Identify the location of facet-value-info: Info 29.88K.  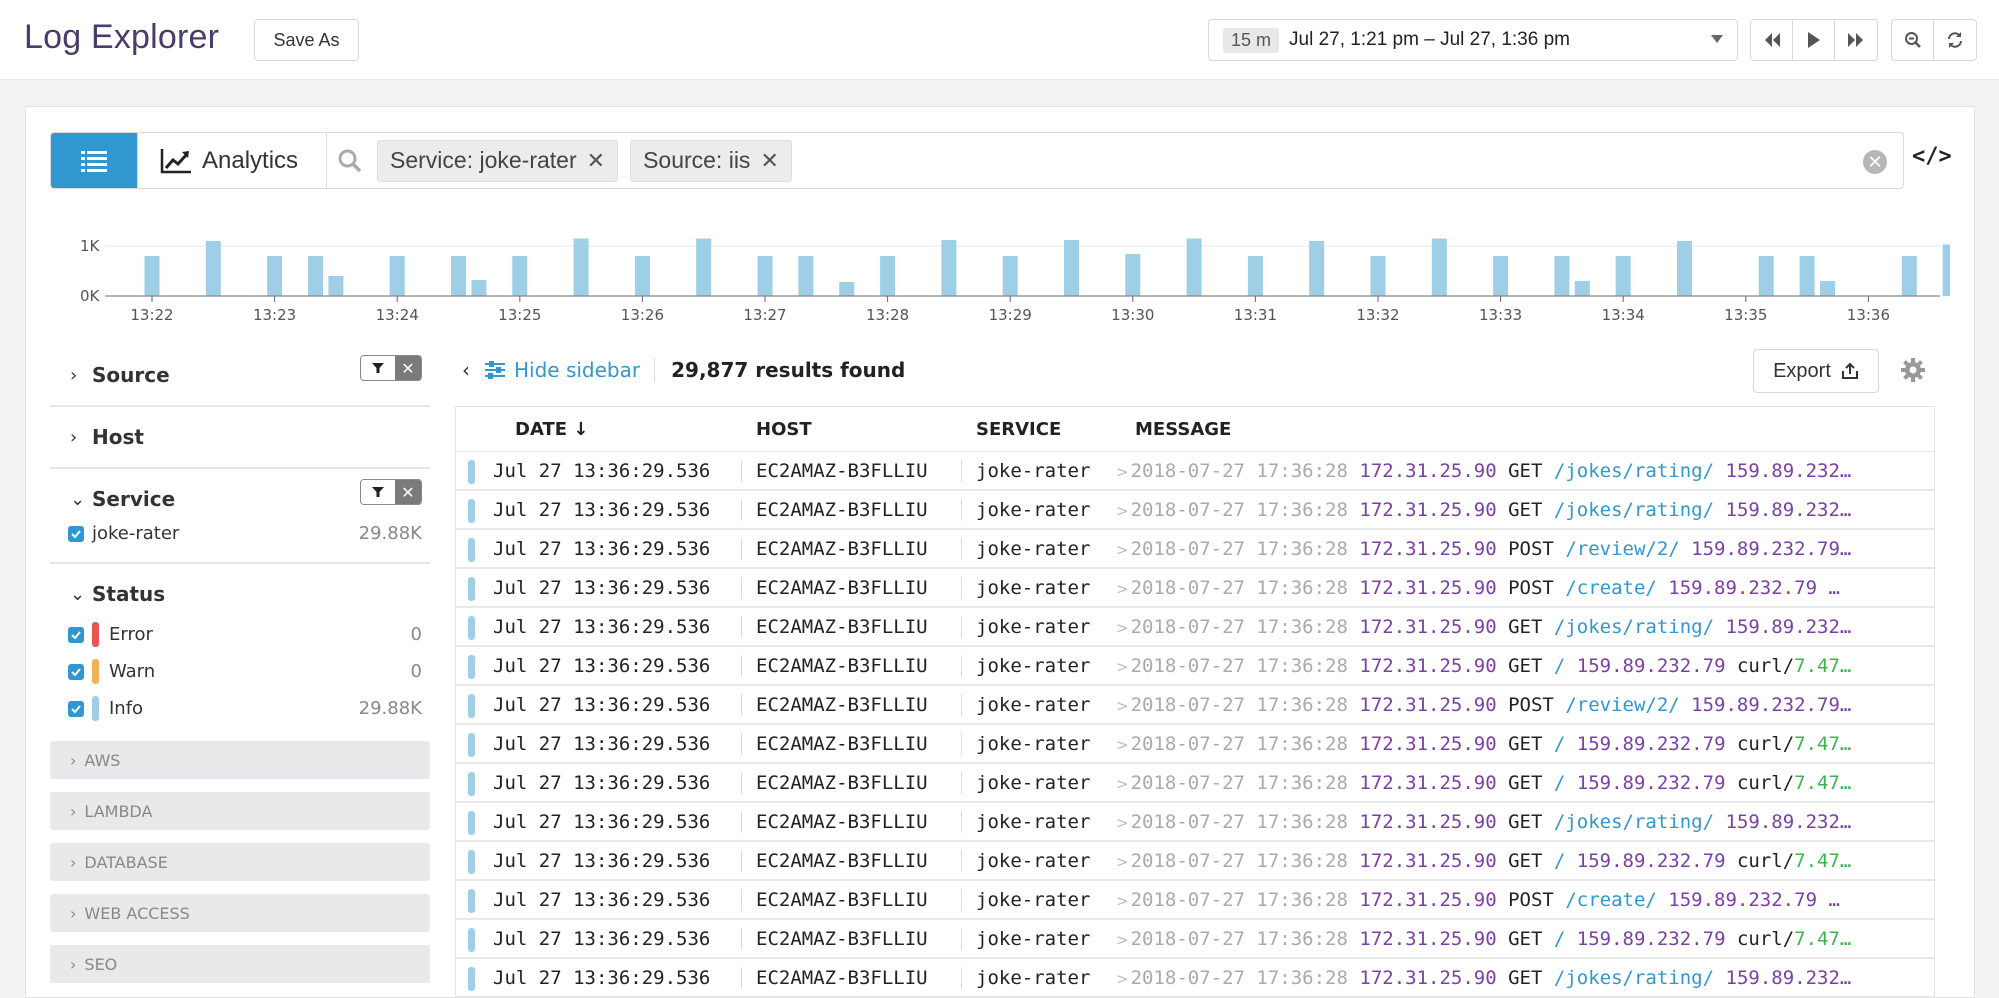
(240, 708).